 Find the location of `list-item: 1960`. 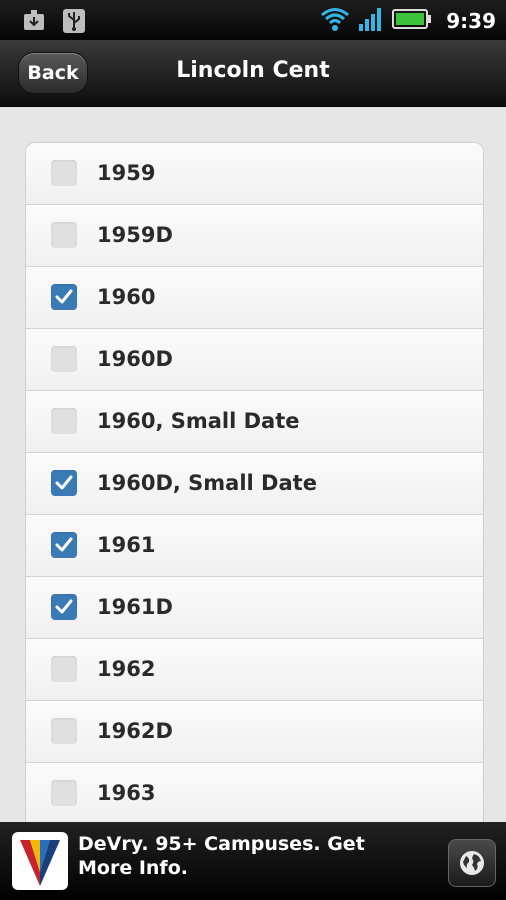

list-item: 1960 is located at coordinates (254, 298).